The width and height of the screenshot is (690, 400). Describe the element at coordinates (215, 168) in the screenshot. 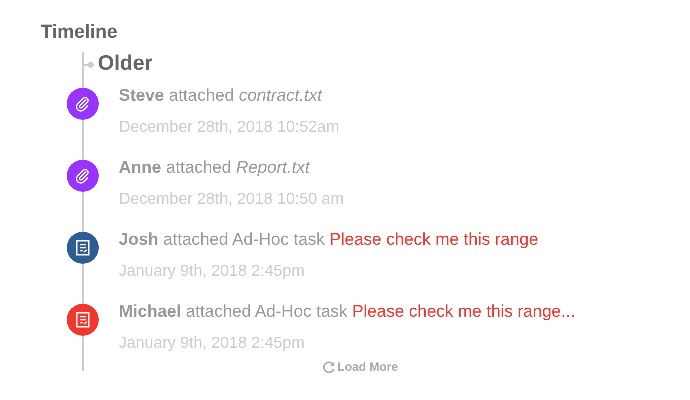

I see `event-text: Anne attached Report.txt` at that location.